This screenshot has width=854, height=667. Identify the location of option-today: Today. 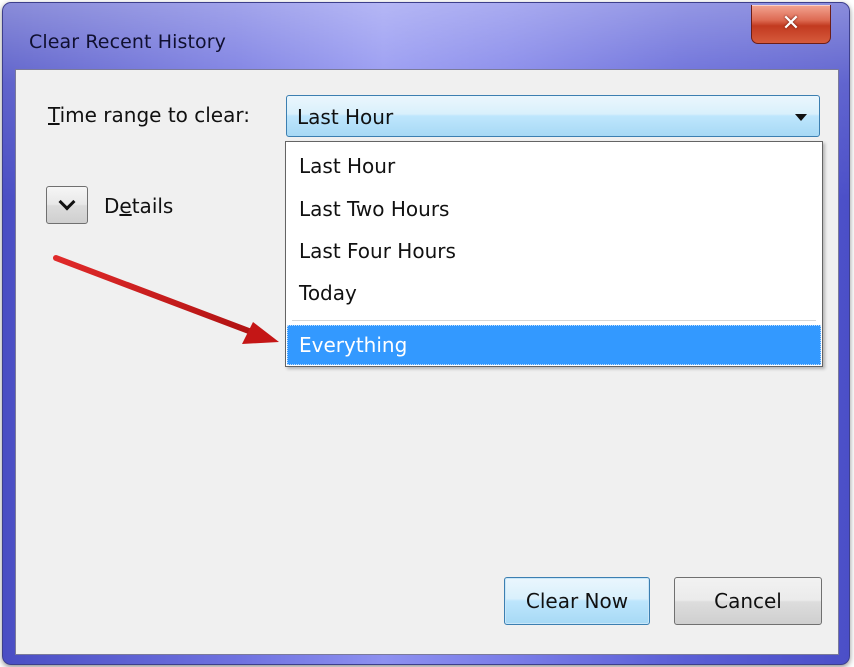
(554, 293).